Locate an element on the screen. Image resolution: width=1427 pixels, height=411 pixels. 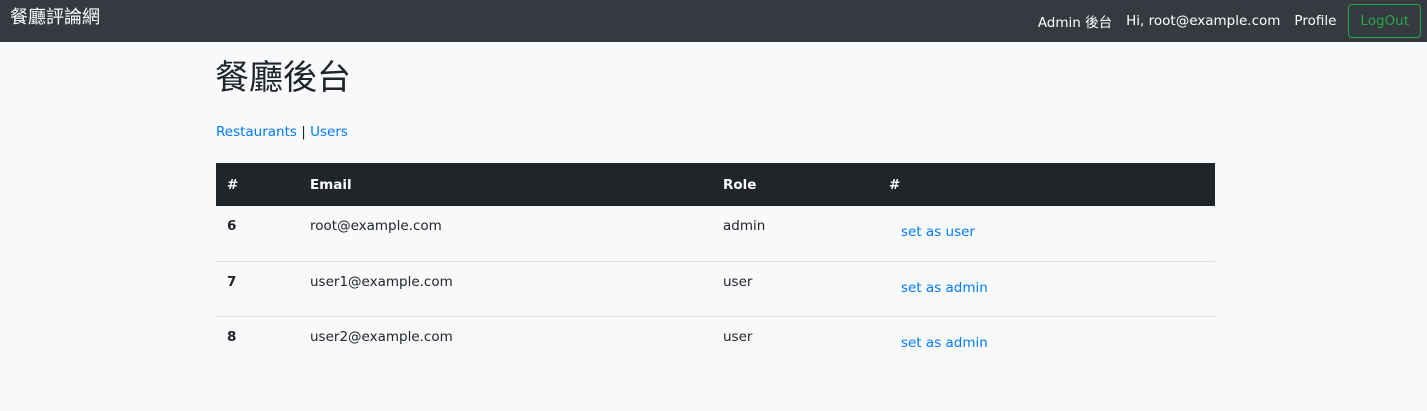
admin-section-nav: Restaurants | Users is located at coordinates (282, 132).